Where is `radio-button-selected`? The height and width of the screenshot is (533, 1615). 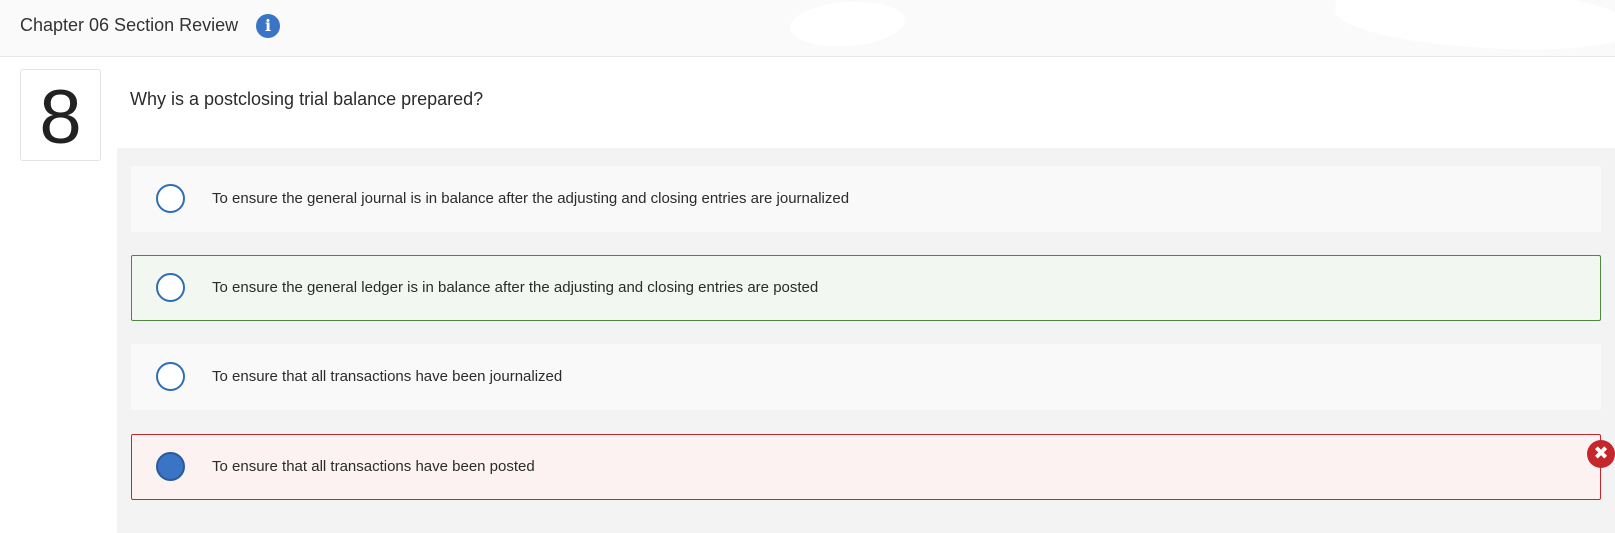
radio-button-selected is located at coordinates (170, 466).